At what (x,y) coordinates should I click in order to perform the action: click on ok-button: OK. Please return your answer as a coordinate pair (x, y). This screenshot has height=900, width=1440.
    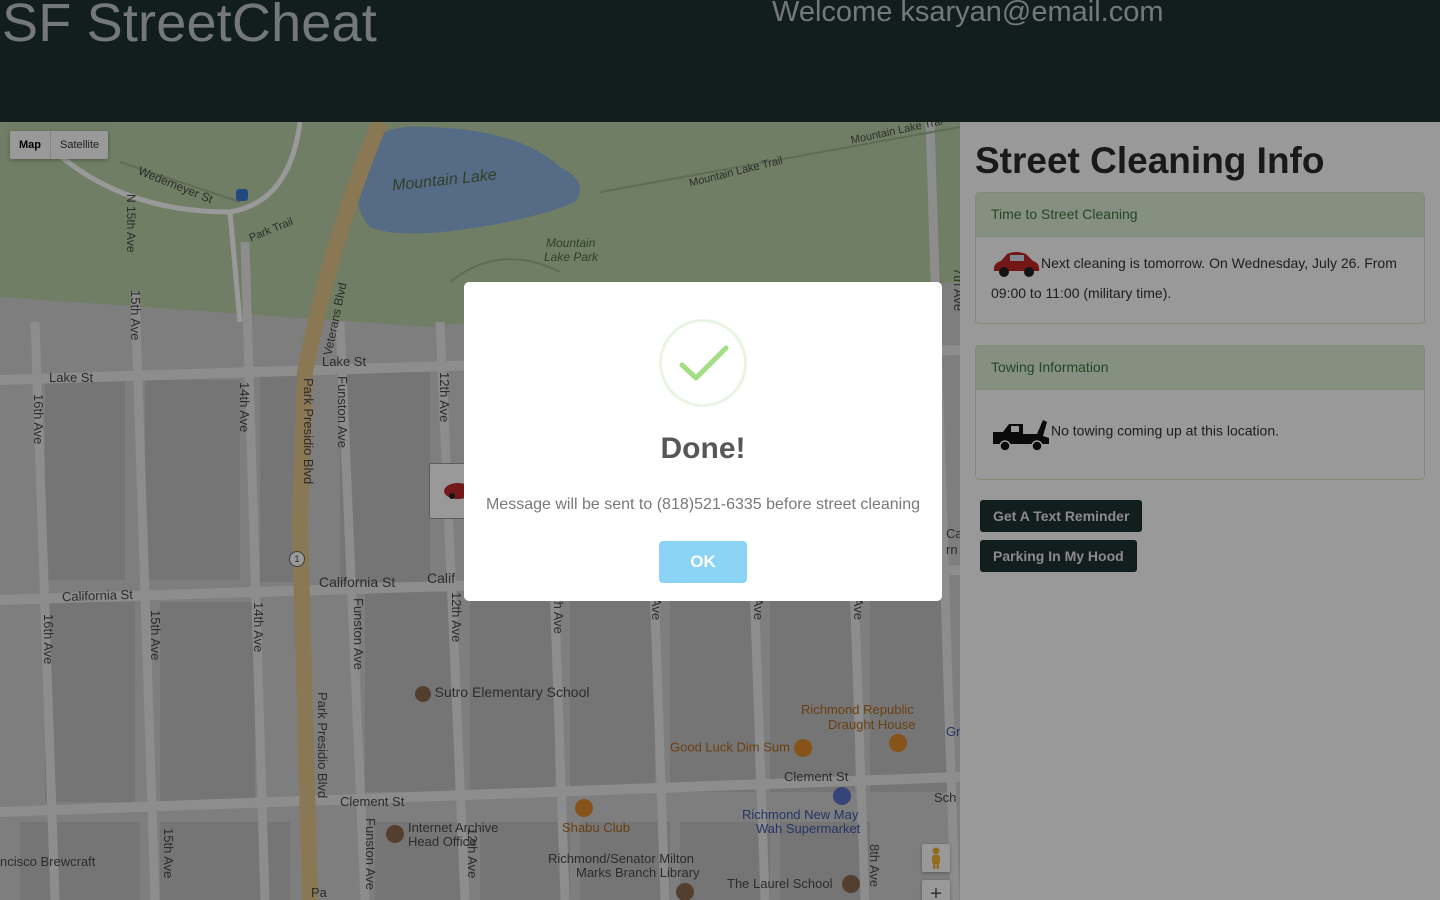
    Looking at the image, I should click on (703, 562).